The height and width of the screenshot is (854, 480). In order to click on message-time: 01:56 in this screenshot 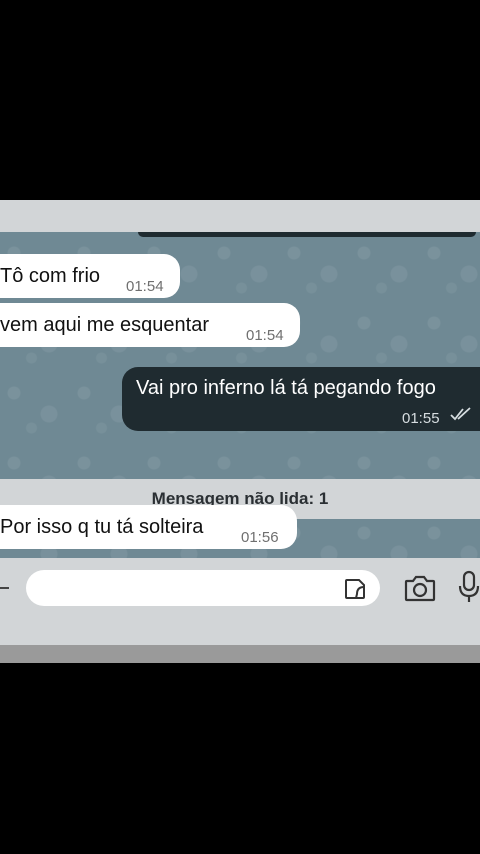, I will do `click(260, 537)`.